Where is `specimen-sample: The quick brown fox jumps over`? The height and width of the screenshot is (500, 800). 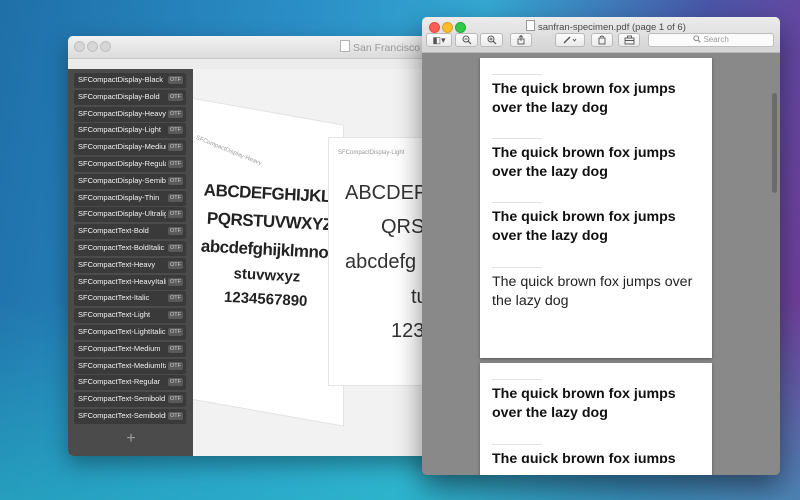
specimen-sample: The quick brown fox jumps over is located at coordinates (599, 450).